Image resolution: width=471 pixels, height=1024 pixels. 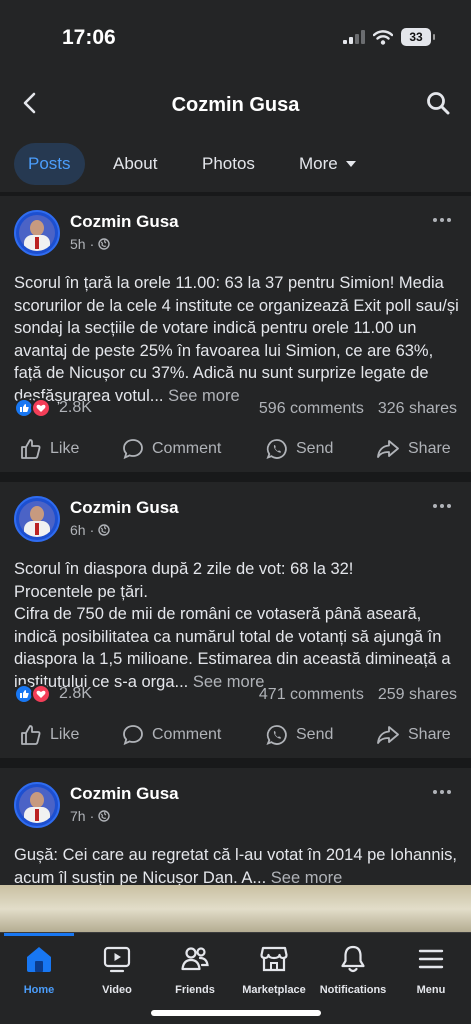 I want to click on search-icon, so click(x=438, y=103).